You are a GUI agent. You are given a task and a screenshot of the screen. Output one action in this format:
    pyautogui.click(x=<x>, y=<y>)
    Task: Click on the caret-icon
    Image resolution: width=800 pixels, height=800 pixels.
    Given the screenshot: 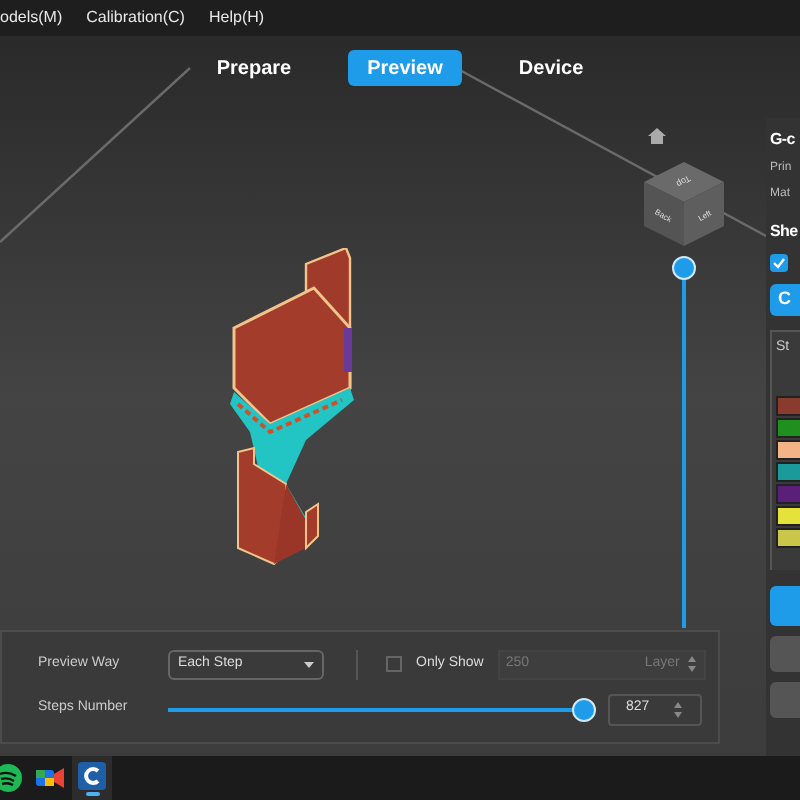 What is the action you would take?
    pyautogui.click(x=309, y=664)
    